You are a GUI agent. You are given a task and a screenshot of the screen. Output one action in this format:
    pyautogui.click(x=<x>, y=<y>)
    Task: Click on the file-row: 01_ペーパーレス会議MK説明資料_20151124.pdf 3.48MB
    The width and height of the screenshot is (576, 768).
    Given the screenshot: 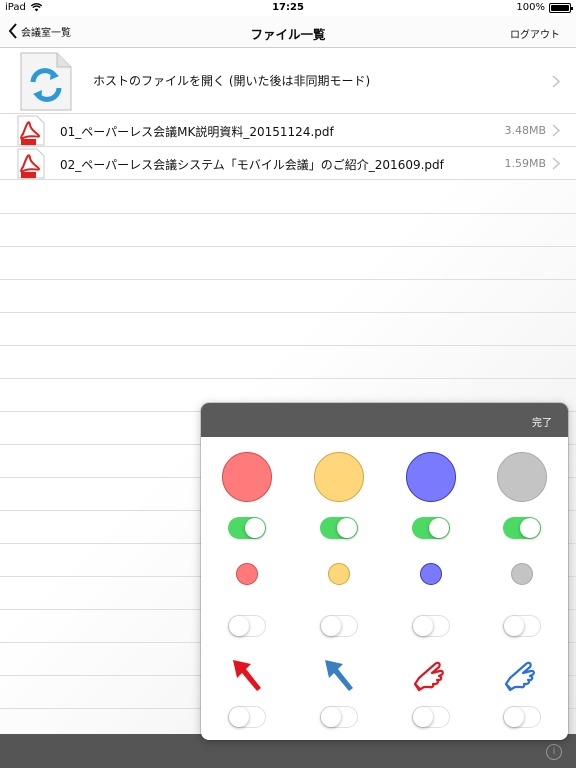 What is the action you would take?
    pyautogui.click(x=288, y=130)
    